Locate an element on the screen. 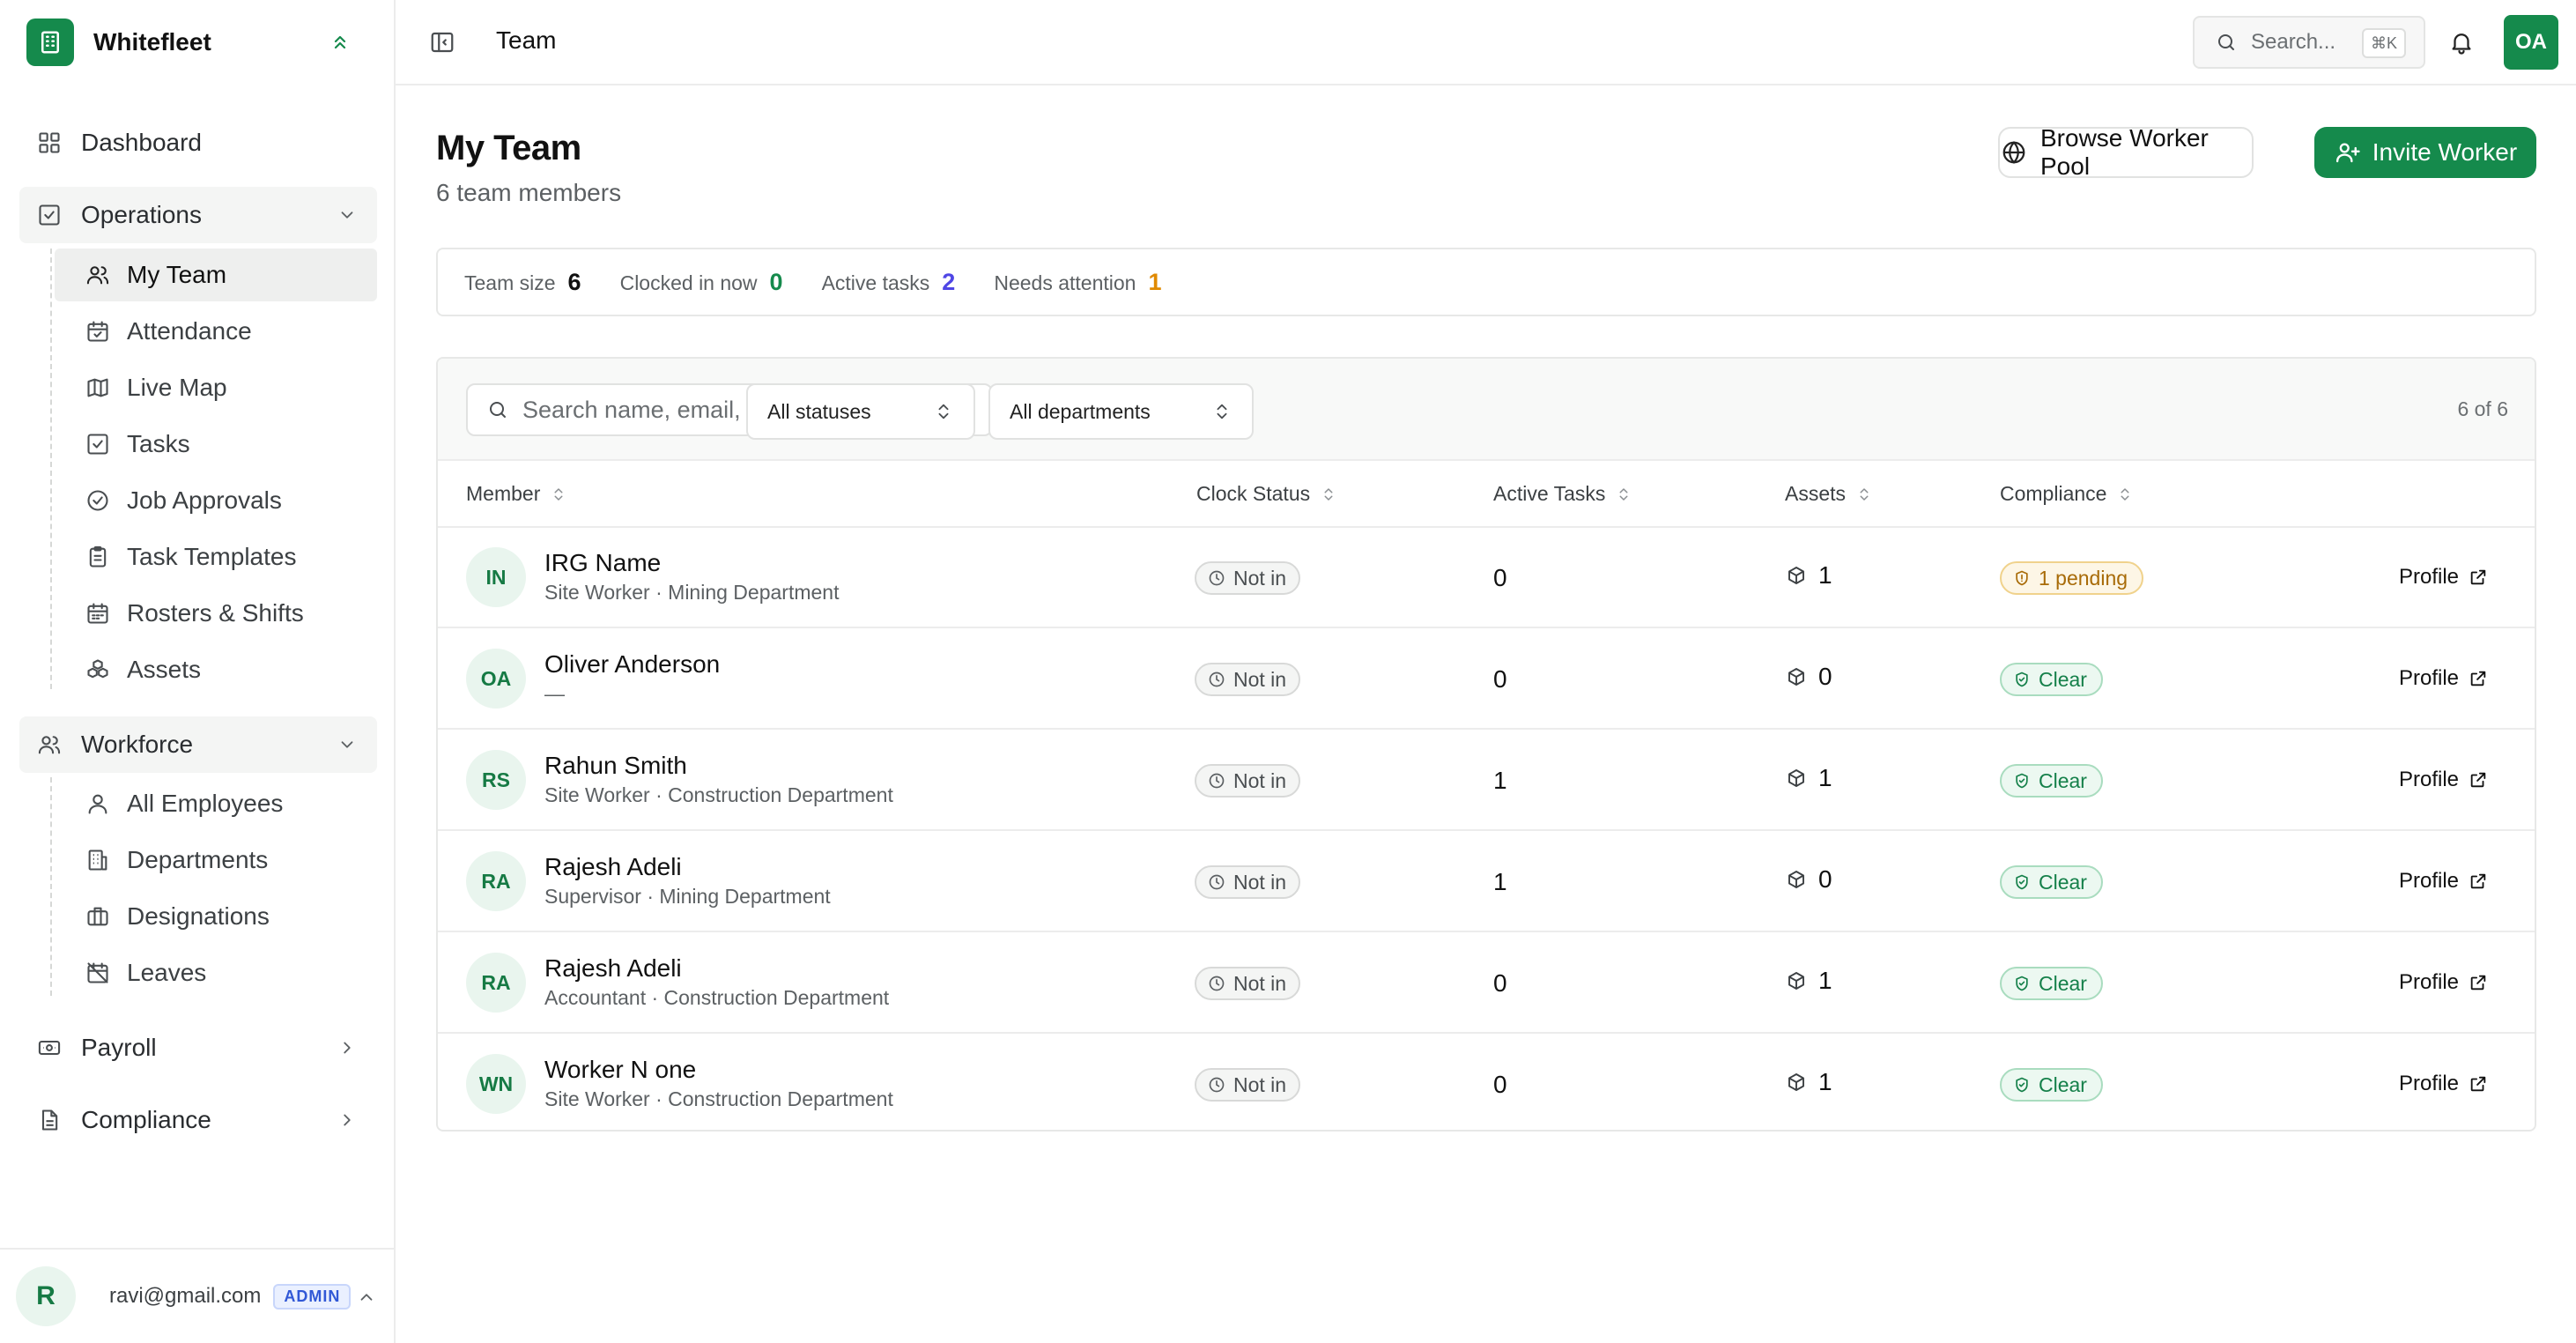 The width and height of the screenshot is (2576, 1343). stat-value: 0 is located at coordinates (776, 281).